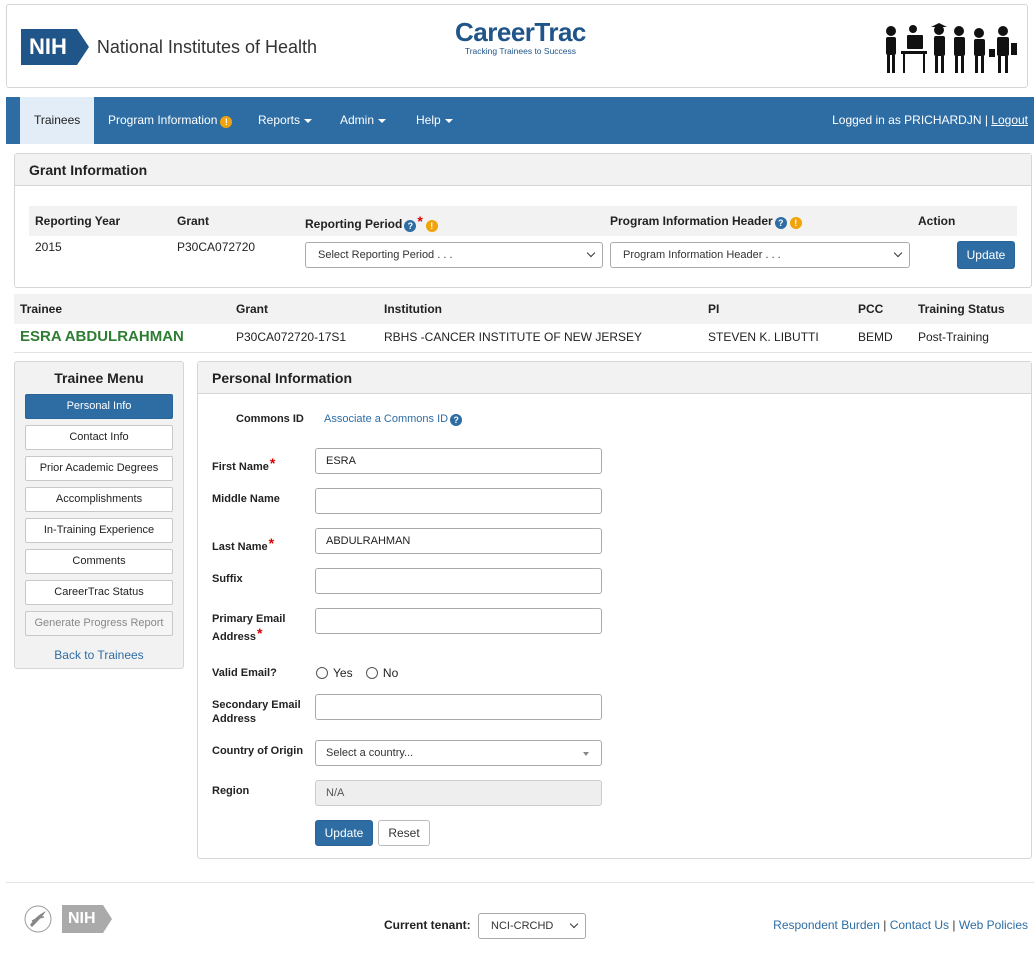 The height and width of the screenshot is (958, 1034). I want to click on pcc-value: BEMD, so click(875, 337).